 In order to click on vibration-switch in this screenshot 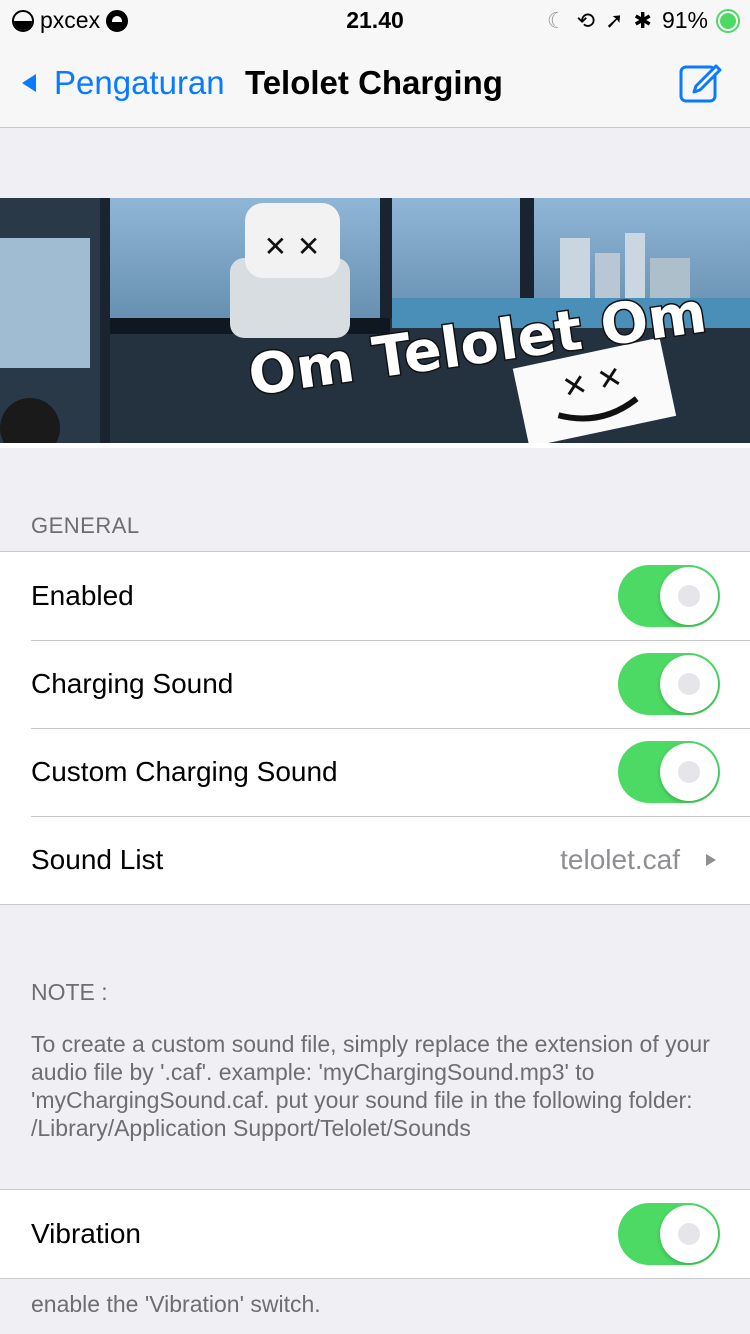, I will do `click(669, 1234)`.